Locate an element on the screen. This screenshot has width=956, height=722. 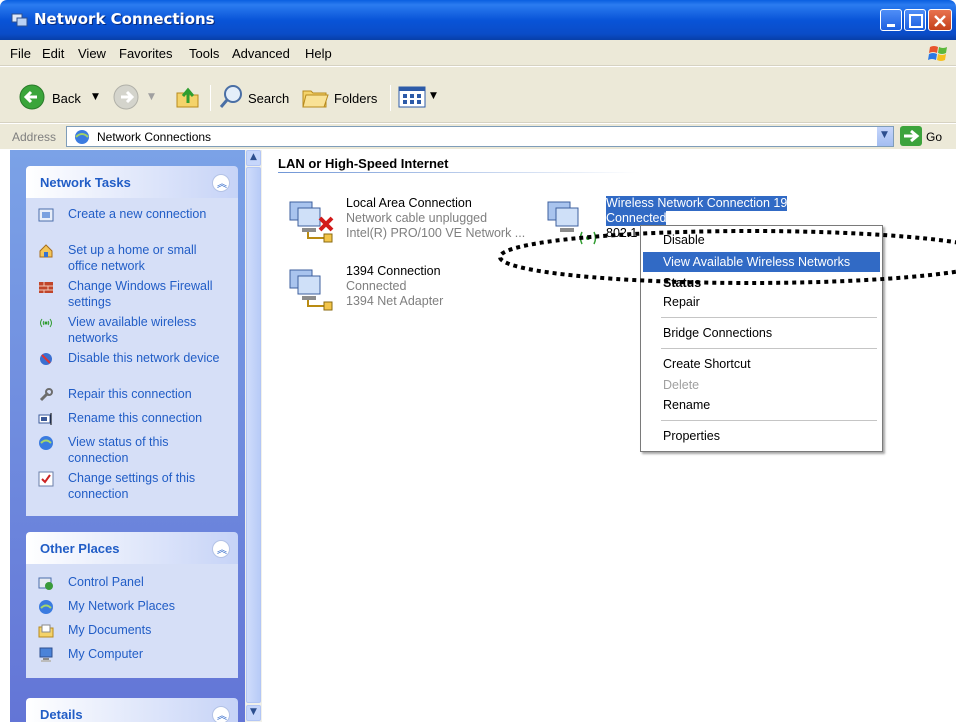
menu-item-bridge-connections: Bridge Connections is located at coordinates (761, 333).